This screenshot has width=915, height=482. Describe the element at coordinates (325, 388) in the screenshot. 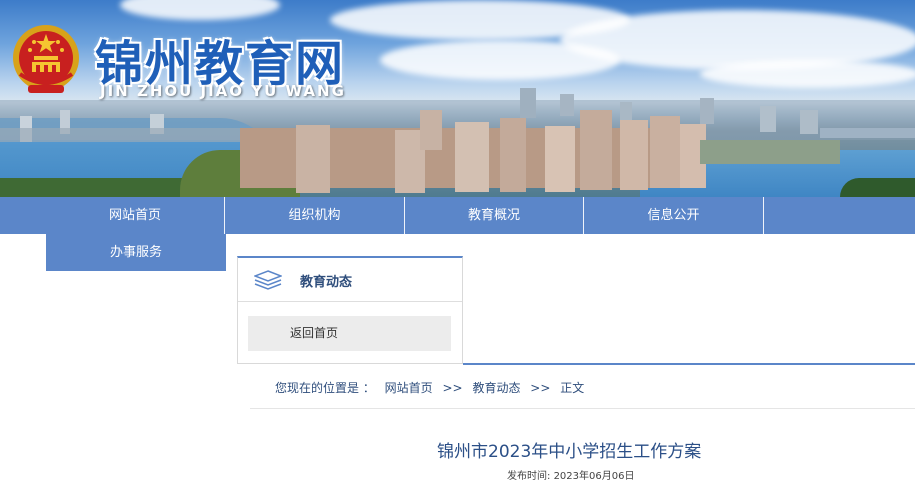

I see `breadcrumb-prefix: 您现在的位置是 ：` at that location.